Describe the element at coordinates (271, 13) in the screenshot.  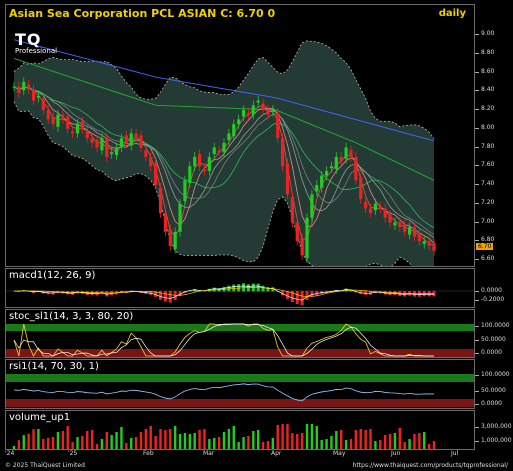
I see `change-value: 0` at that location.